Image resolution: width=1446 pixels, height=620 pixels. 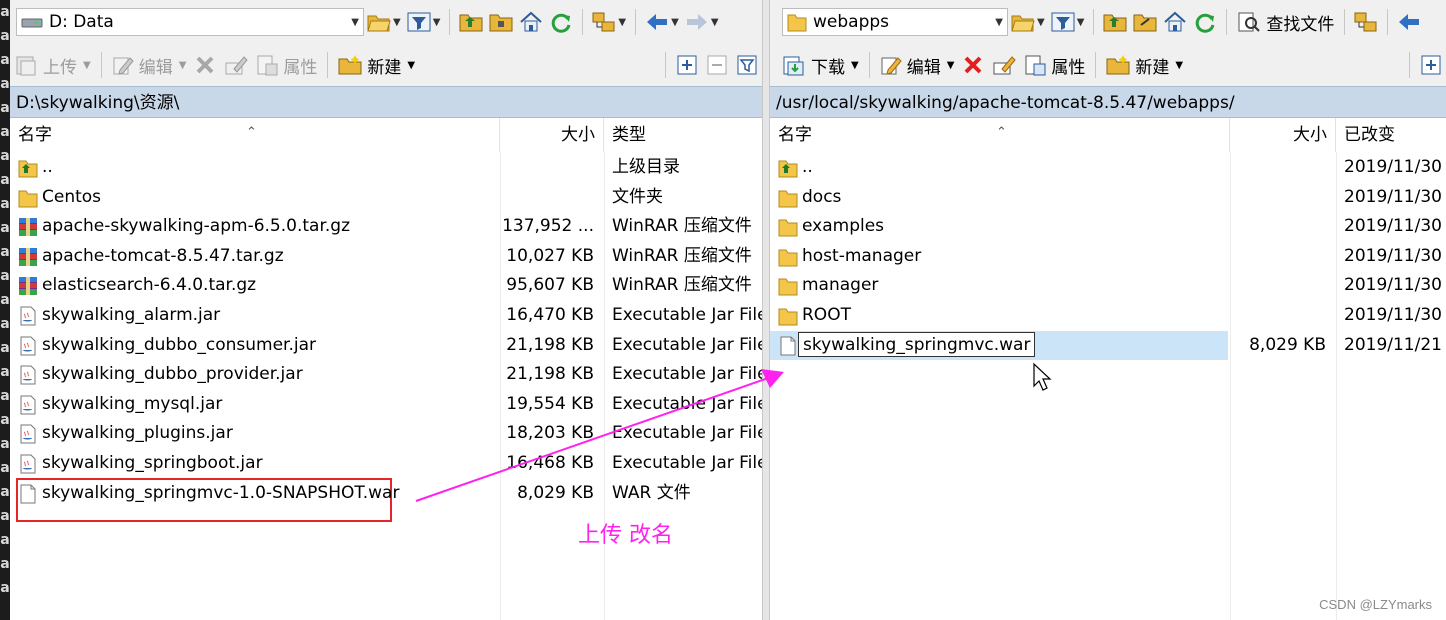 What do you see at coordinates (747, 65) in the screenshot?
I see `filter-mark-button` at bounding box center [747, 65].